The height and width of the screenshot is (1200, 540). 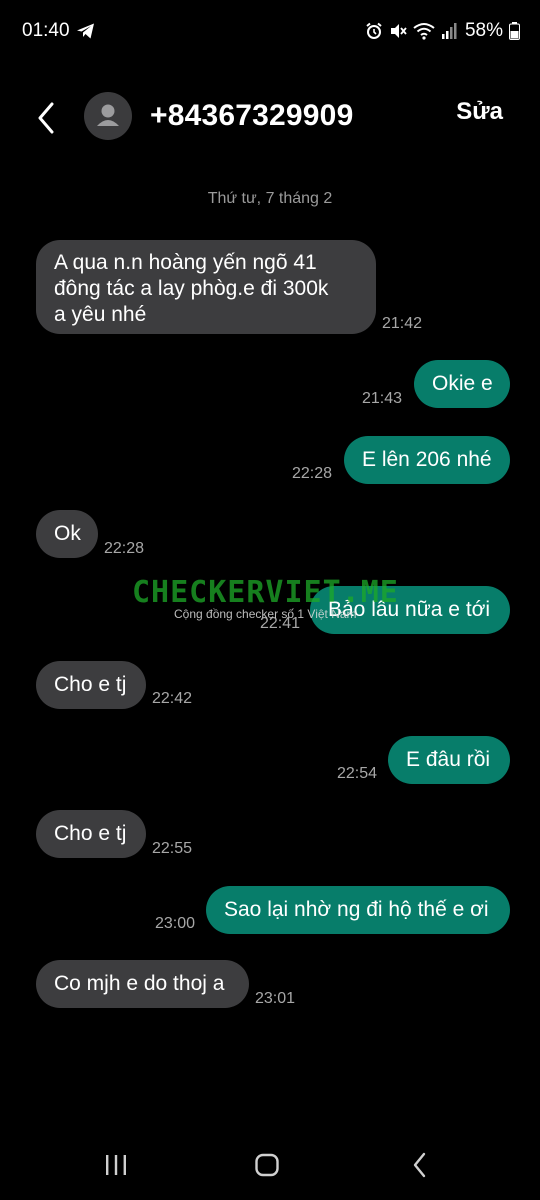 What do you see at coordinates (275, 998) in the screenshot?
I see `message-timestamp: 23:01` at bounding box center [275, 998].